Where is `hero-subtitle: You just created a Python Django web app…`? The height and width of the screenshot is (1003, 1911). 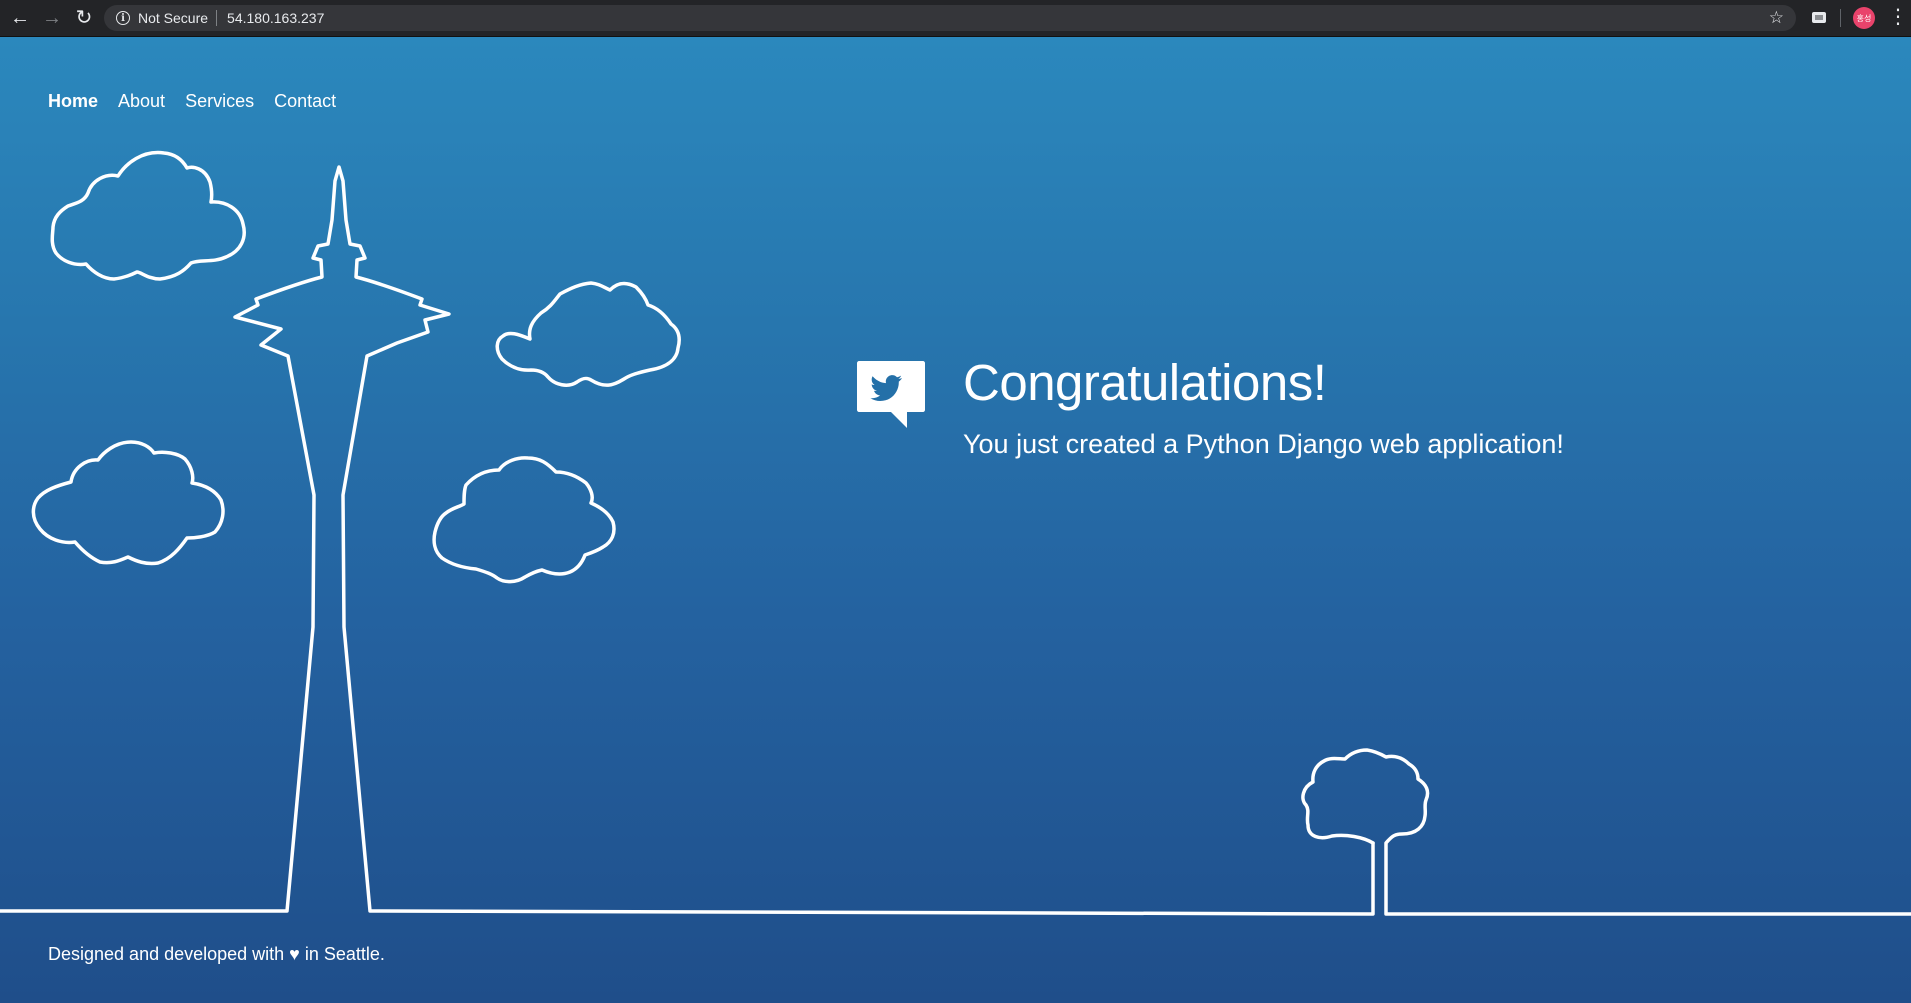 hero-subtitle: You just created a Python Django web app… is located at coordinates (1263, 444).